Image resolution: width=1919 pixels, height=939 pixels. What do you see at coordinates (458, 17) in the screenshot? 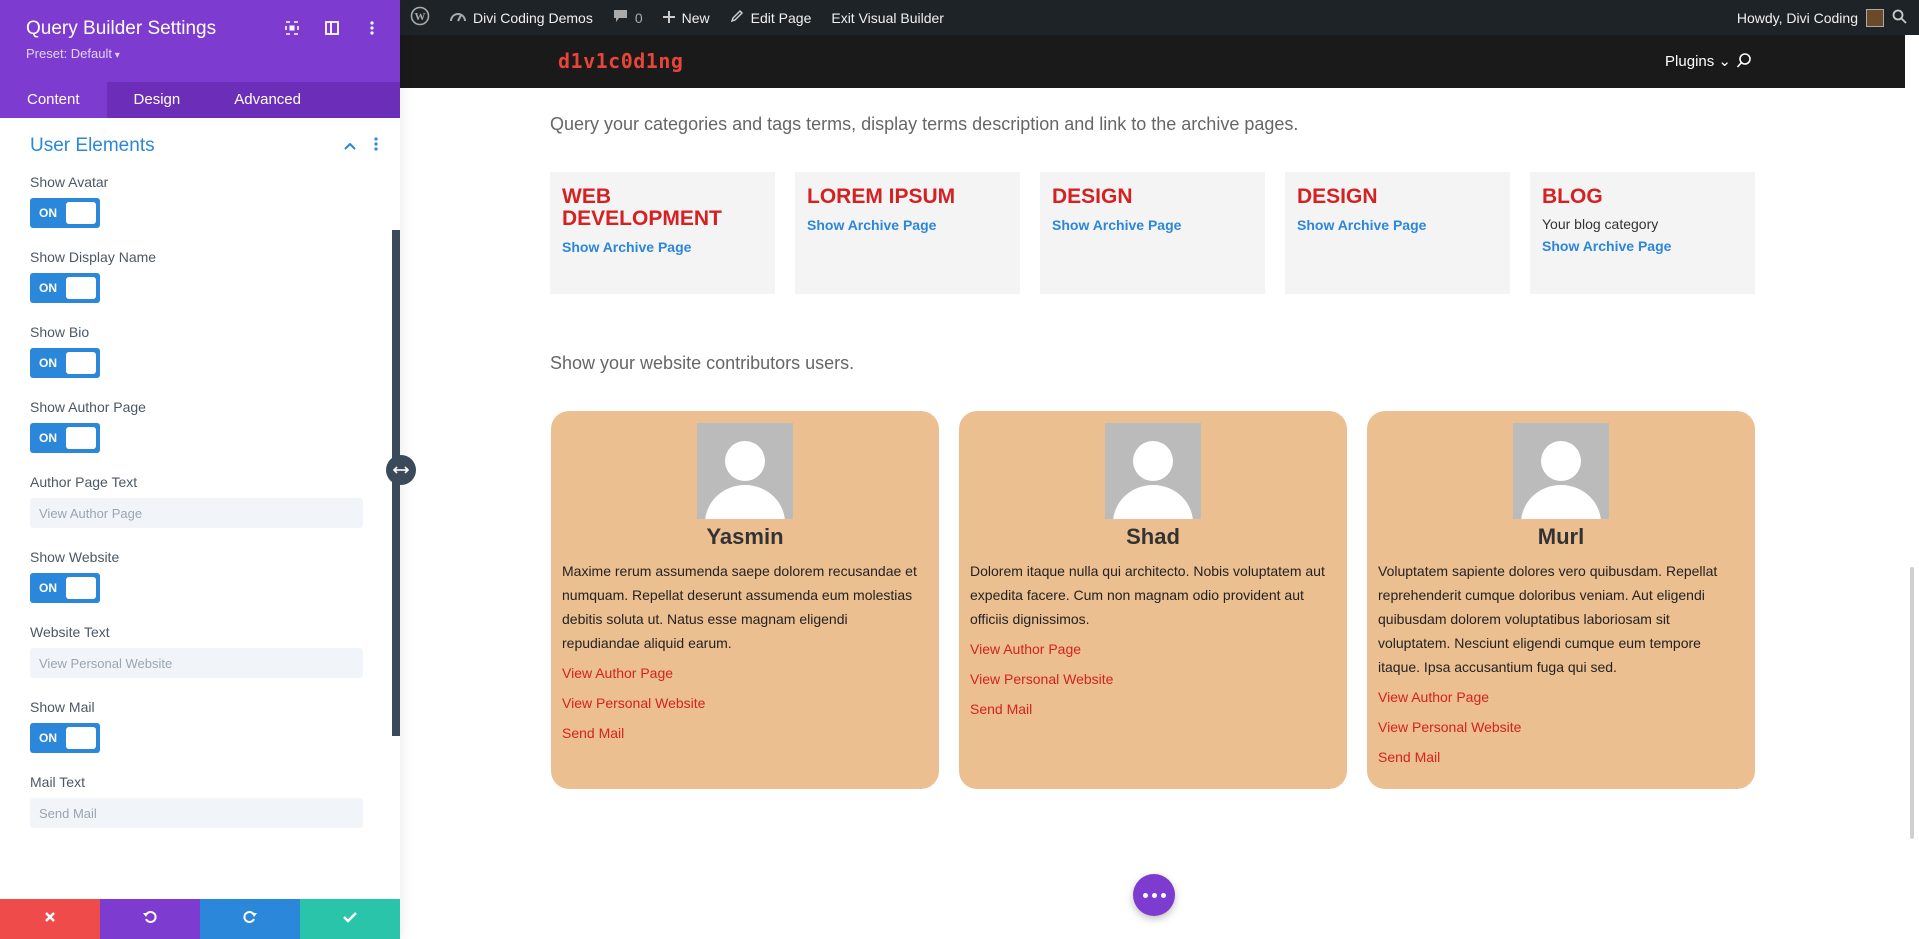
I see `dashboard-icon` at bounding box center [458, 17].